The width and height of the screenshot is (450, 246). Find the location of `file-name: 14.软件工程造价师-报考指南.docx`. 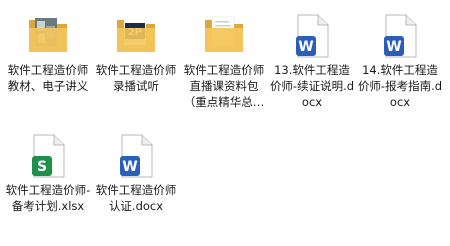

file-name: 14.软件工程造价师-报考指南.docx is located at coordinates (400, 86).